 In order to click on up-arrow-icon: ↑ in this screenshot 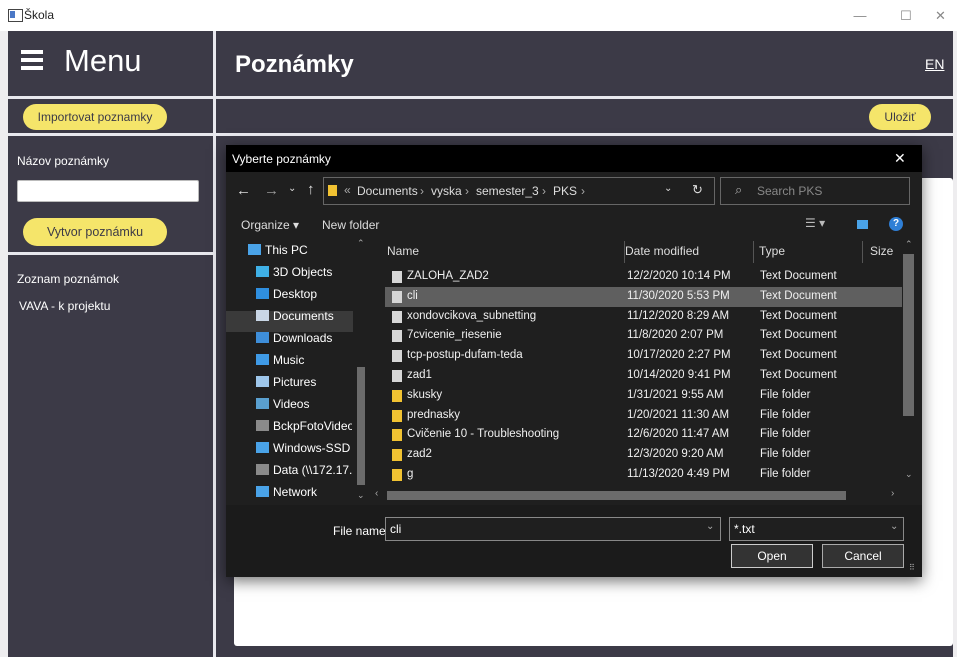, I will do `click(311, 189)`.